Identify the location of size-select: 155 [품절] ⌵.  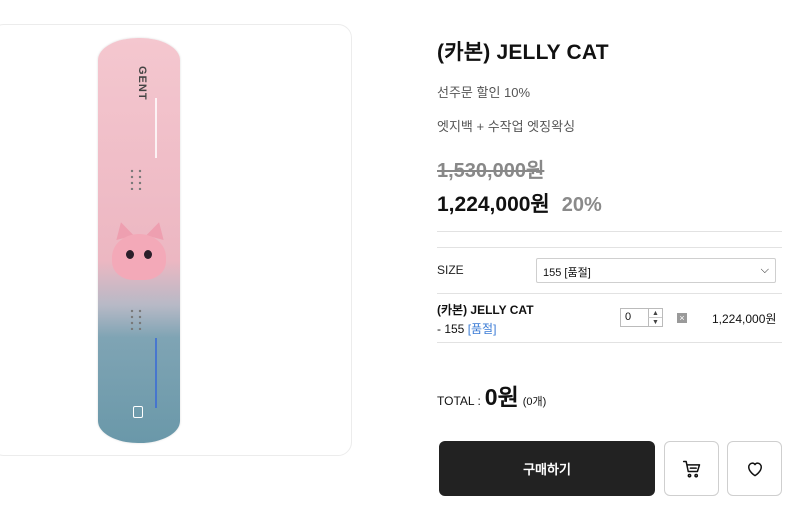
(656, 270).